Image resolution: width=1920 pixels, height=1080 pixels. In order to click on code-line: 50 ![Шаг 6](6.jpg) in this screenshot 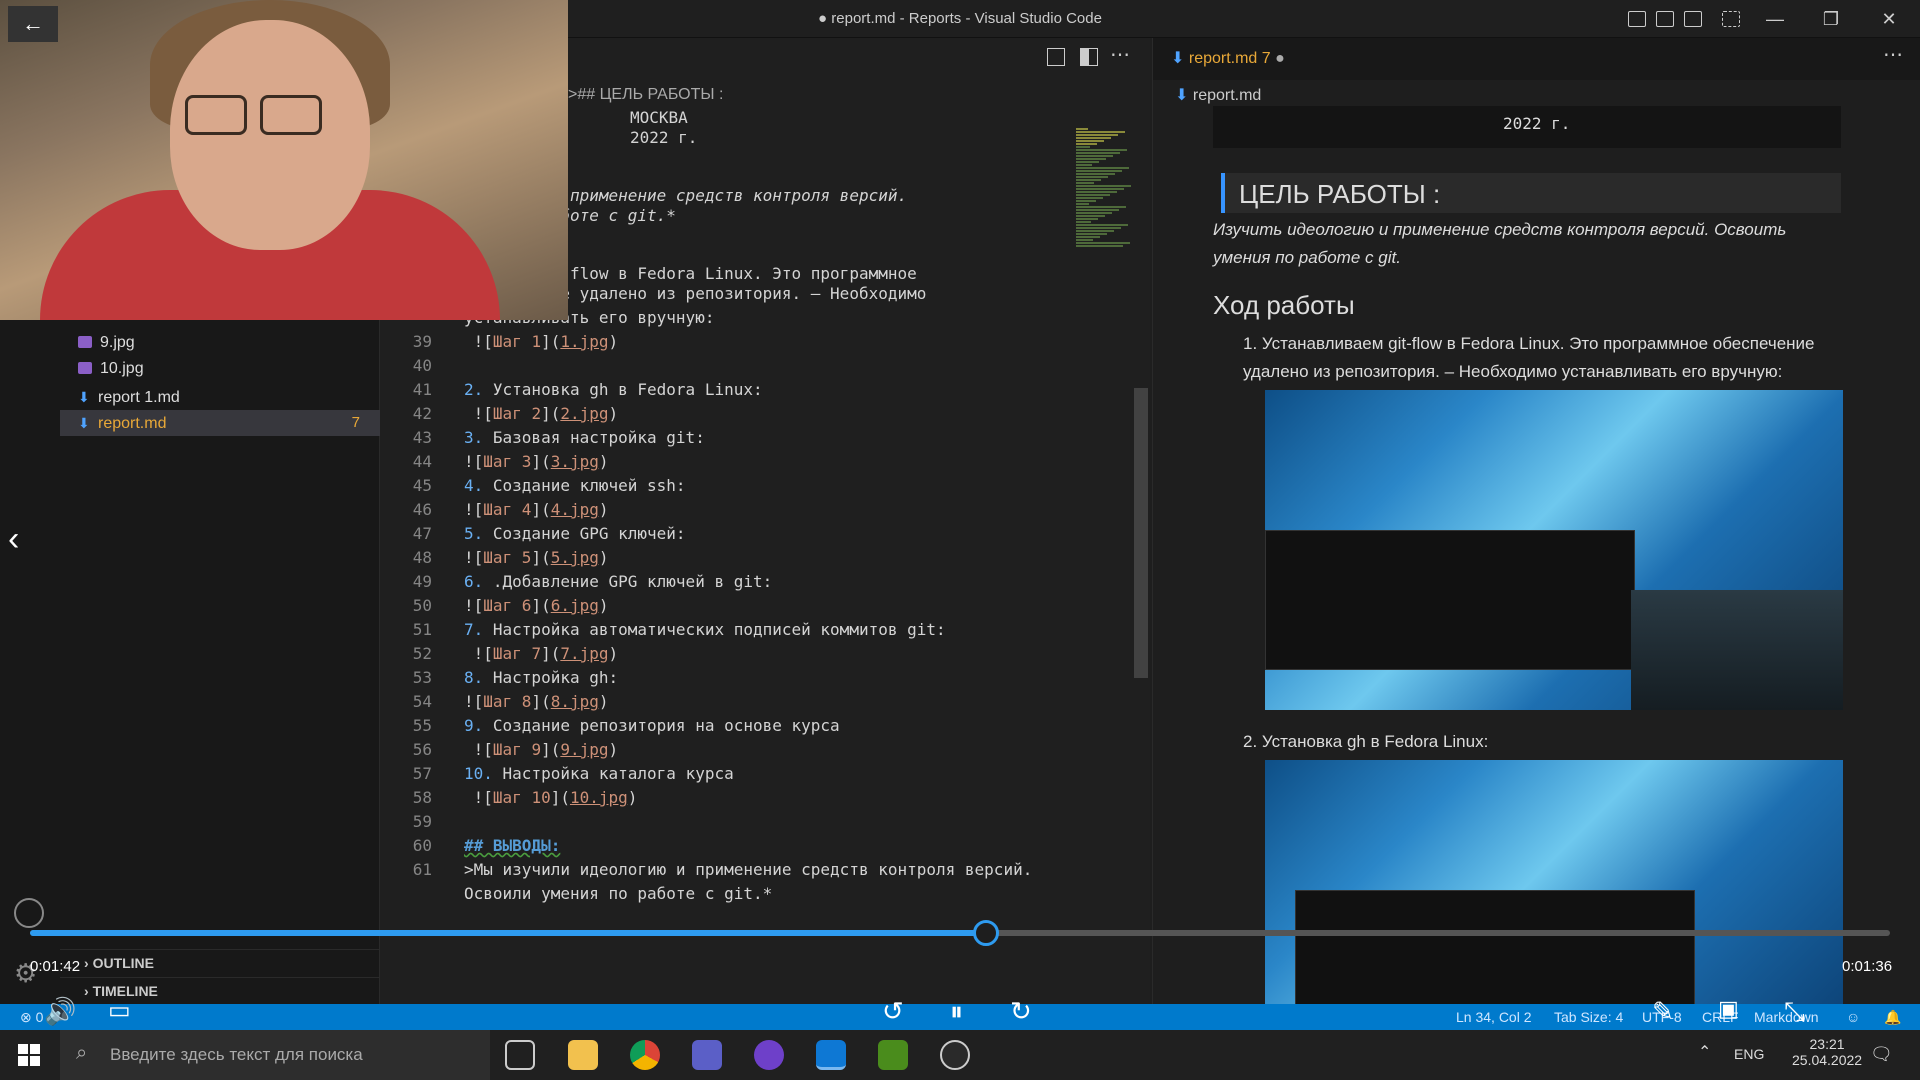, I will do `click(760, 608)`.